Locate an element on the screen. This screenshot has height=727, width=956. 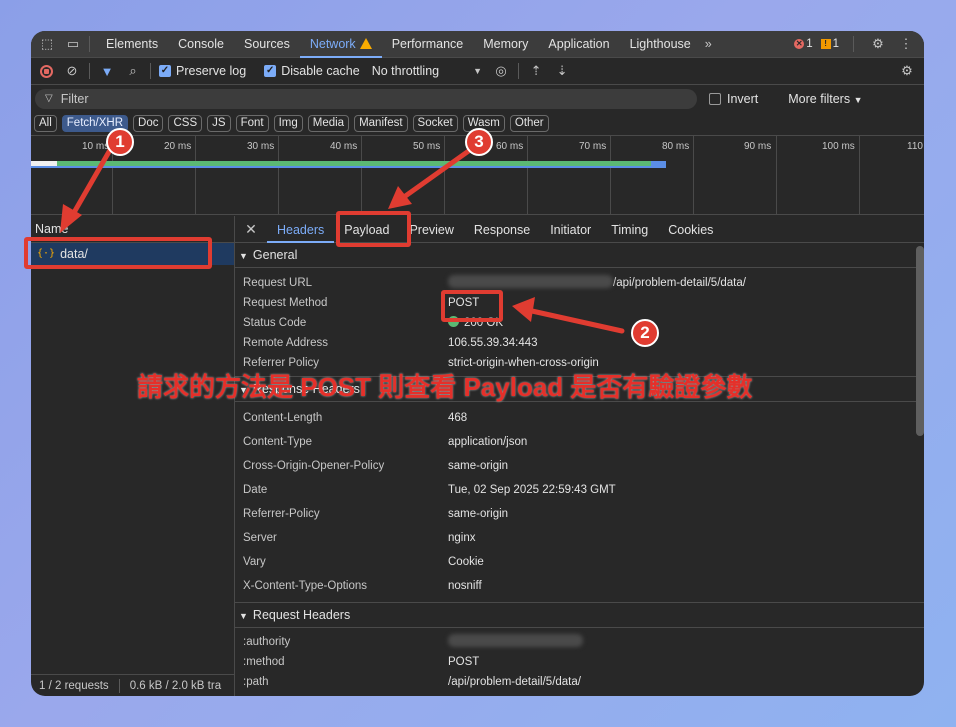
step-1-marker: 1 is located at coordinates (120, 142).